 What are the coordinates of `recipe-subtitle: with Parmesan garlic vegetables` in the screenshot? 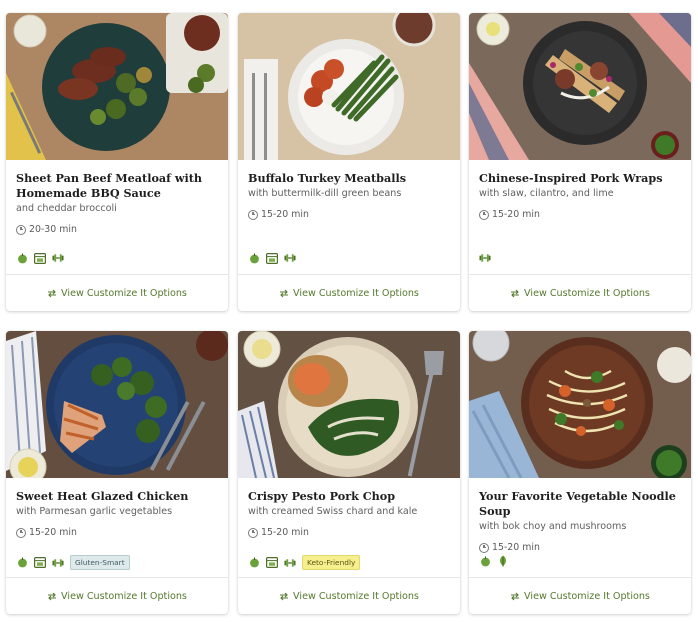 It's located at (94, 511).